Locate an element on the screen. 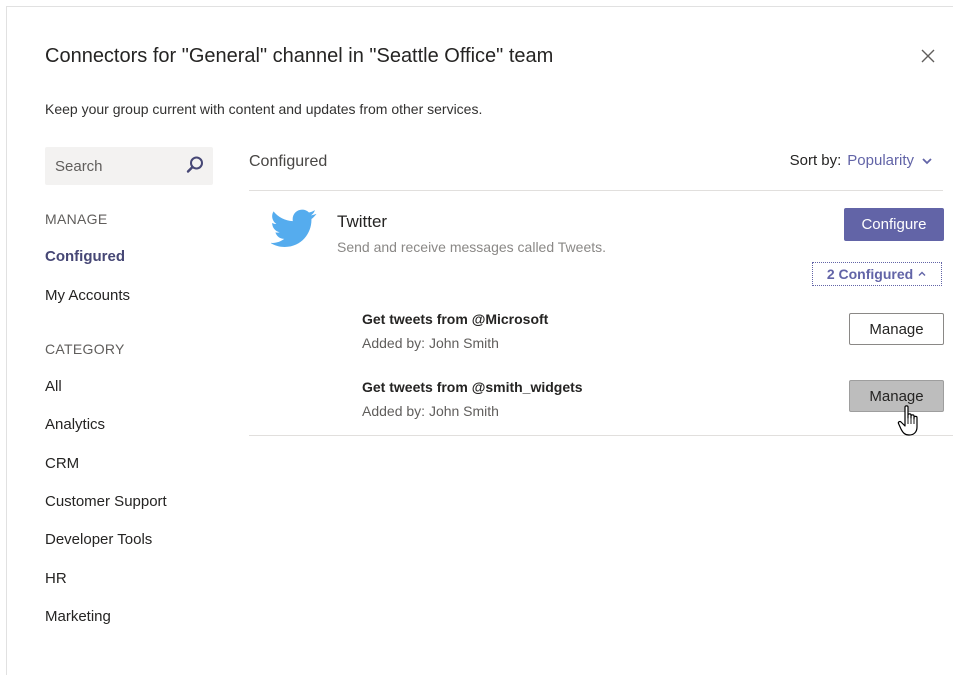 This screenshot has height=675, width=953. connector-description: Send and receive messages called Tweets. is located at coordinates (472, 247).